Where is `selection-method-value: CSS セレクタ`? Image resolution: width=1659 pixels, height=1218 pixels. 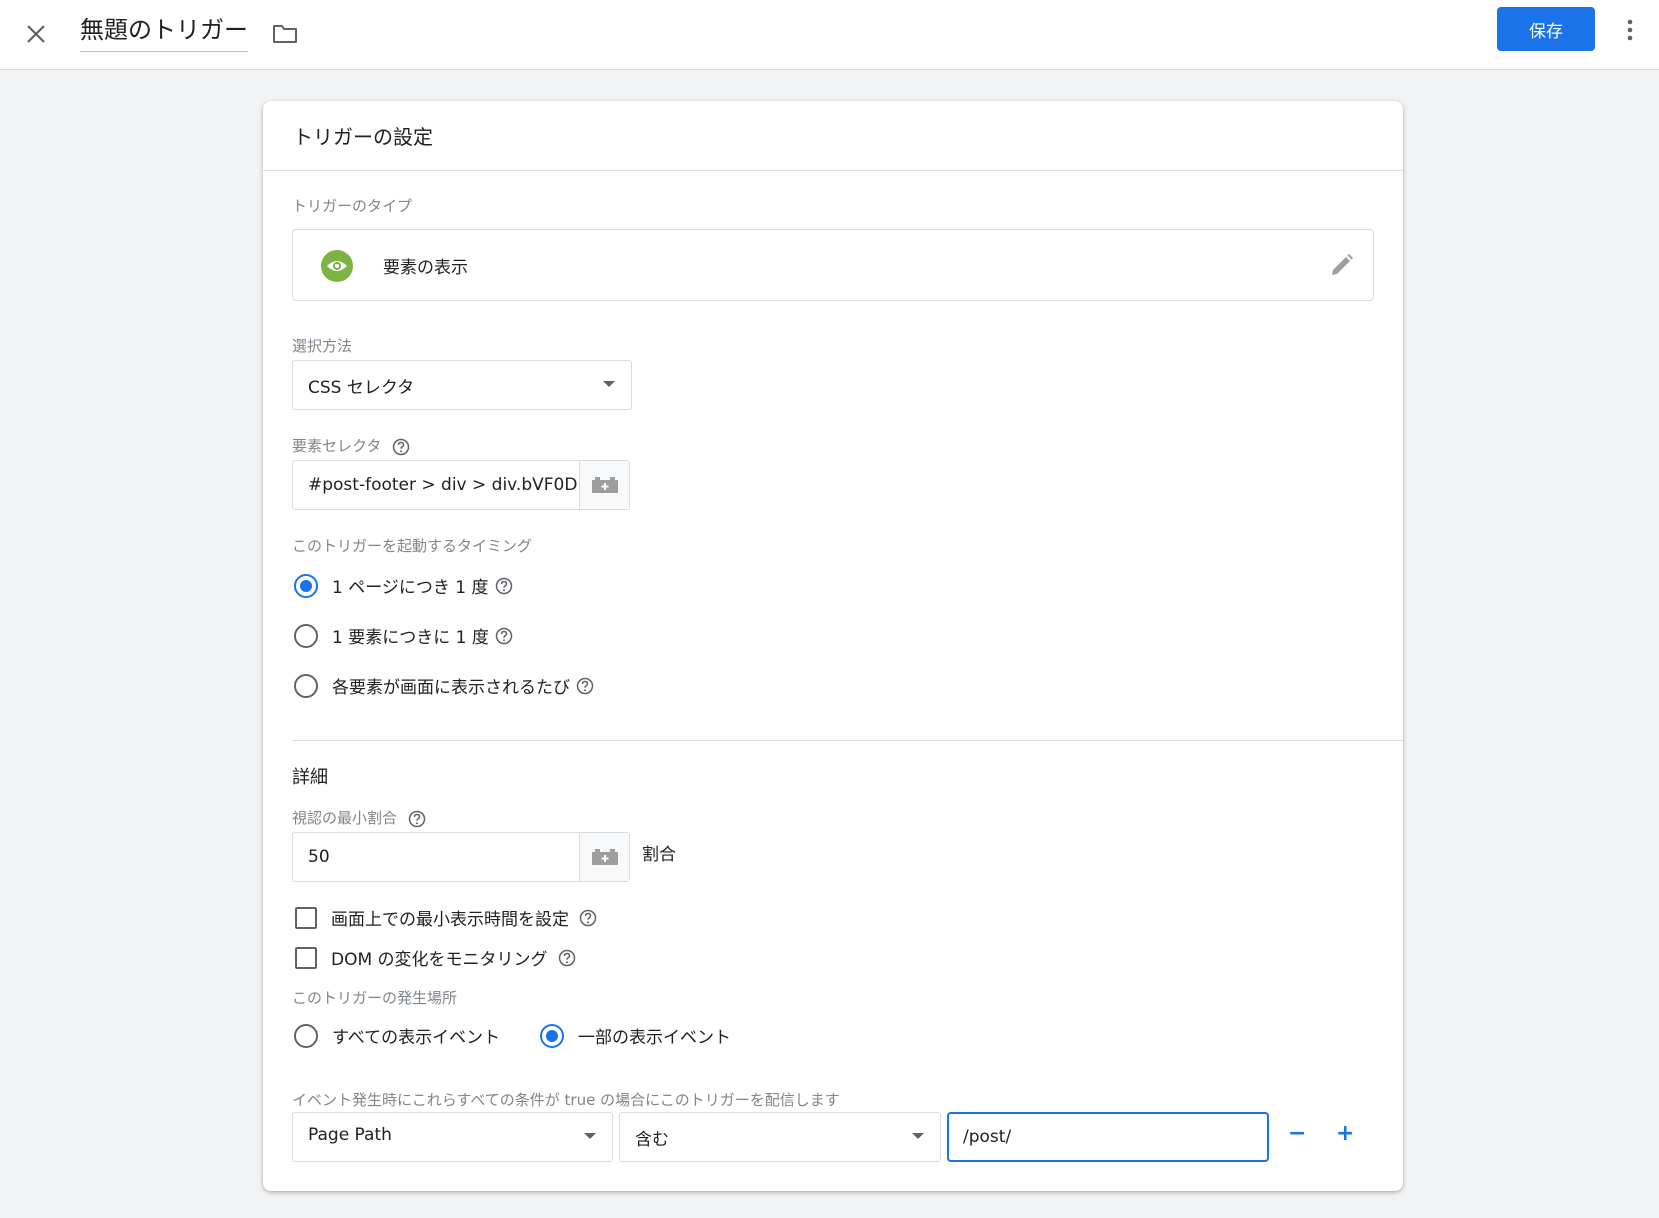 selection-method-value: CSS セレクタ is located at coordinates (361, 388).